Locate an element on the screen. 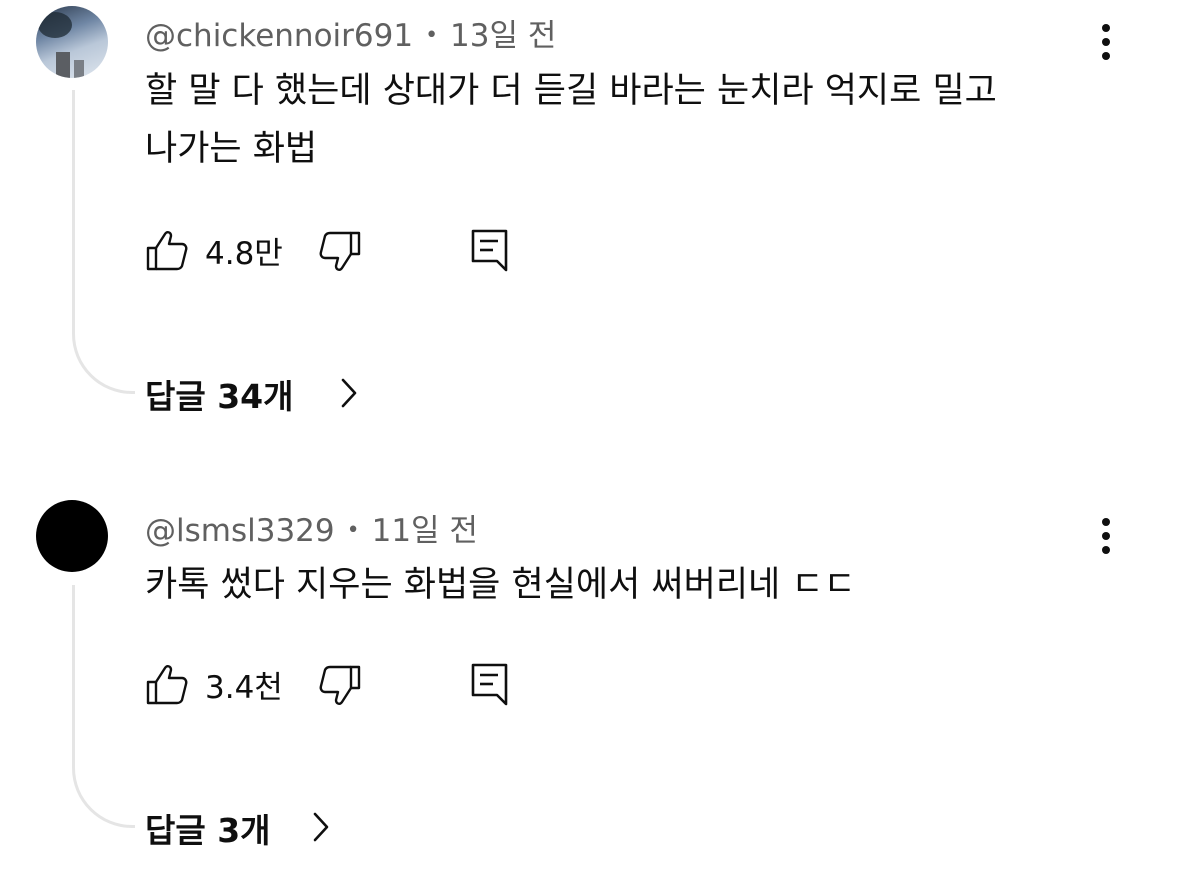 The width and height of the screenshot is (1179, 893). author-avatar is located at coordinates (72, 536).